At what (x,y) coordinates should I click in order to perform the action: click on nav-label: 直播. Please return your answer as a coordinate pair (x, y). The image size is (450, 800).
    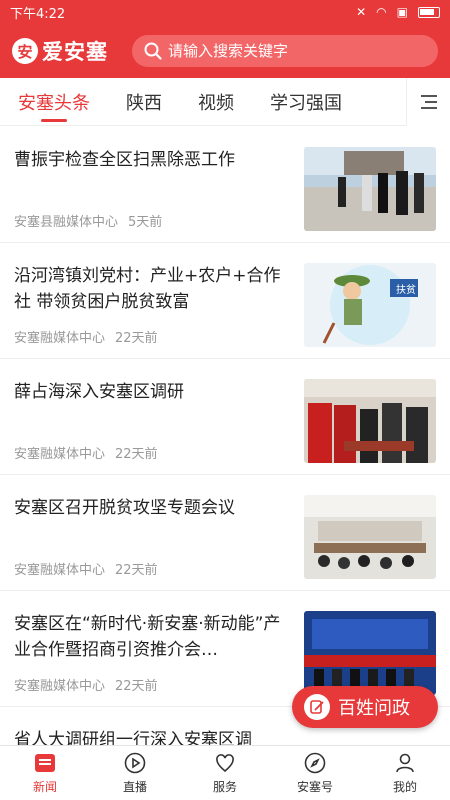
    Looking at the image, I should click on (134, 787).